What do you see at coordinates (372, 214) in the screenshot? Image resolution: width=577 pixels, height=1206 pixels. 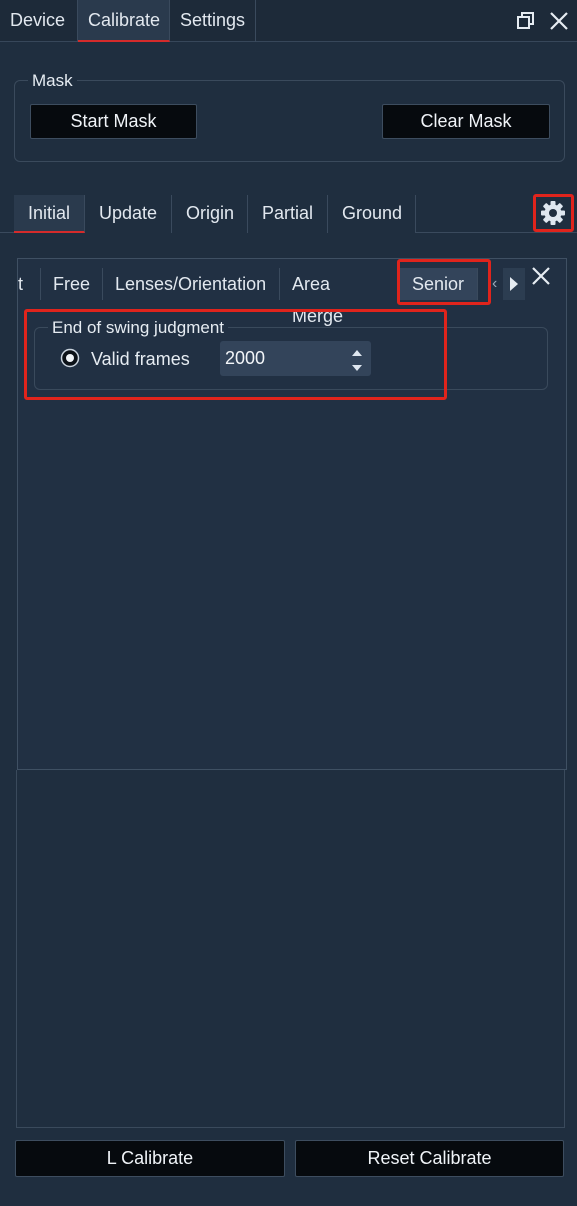 I see `tab-ground: Ground` at bounding box center [372, 214].